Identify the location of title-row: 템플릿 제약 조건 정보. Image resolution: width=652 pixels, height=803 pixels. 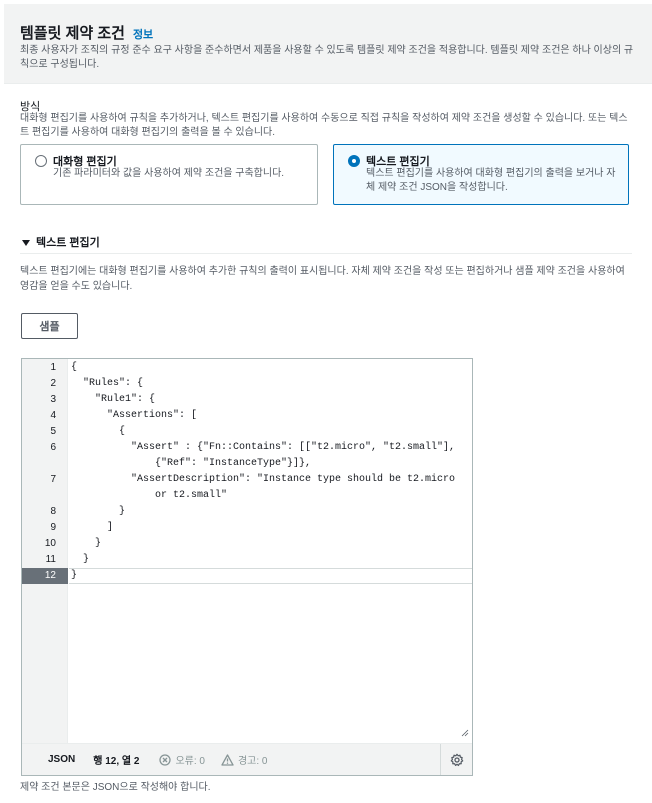
(86, 32).